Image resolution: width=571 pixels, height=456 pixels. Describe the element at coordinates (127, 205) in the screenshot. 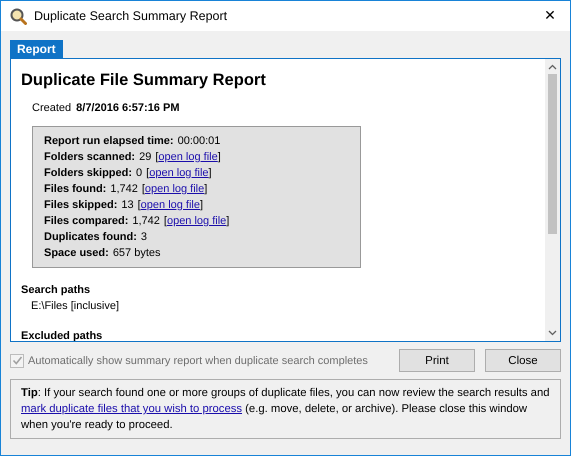

I see `stat-value: 13` at that location.